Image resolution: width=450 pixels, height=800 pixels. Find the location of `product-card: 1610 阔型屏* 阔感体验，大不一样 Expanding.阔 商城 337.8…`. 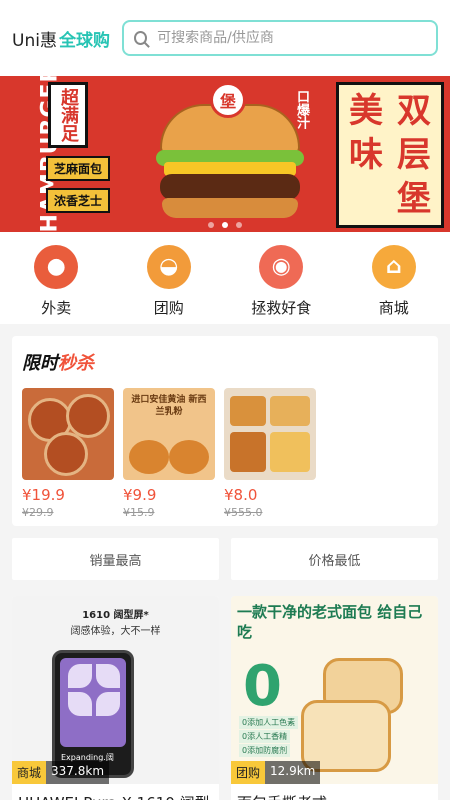

product-card: 1610 阔型屏* 阔感体验，大不一样 Expanding.阔 商城 337.8… is located at coordinates (115, 698).